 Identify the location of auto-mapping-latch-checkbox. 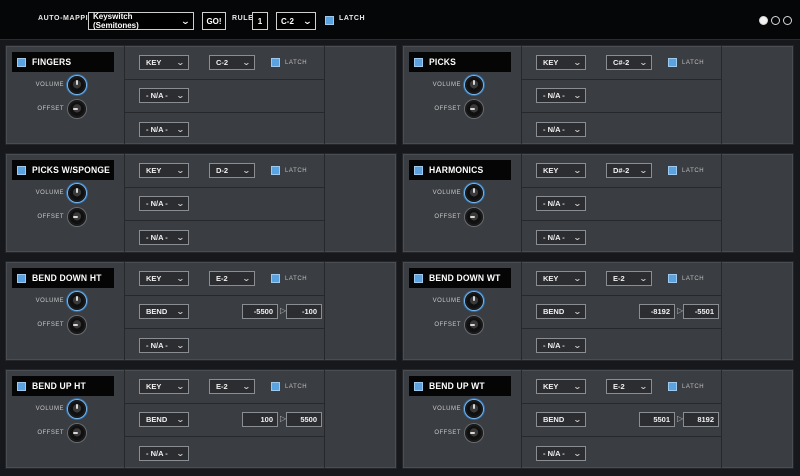
(329, 20).